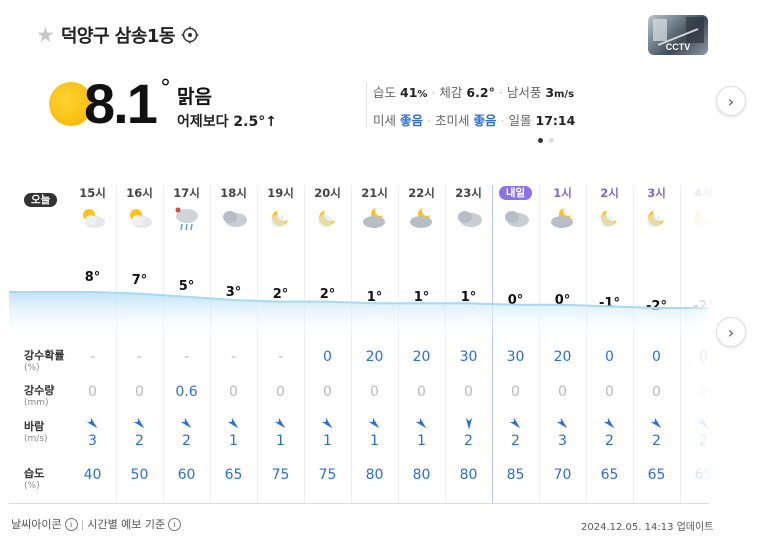 The image size is (766, 546). I want to click on pager-dot-active, so click(540, 140).